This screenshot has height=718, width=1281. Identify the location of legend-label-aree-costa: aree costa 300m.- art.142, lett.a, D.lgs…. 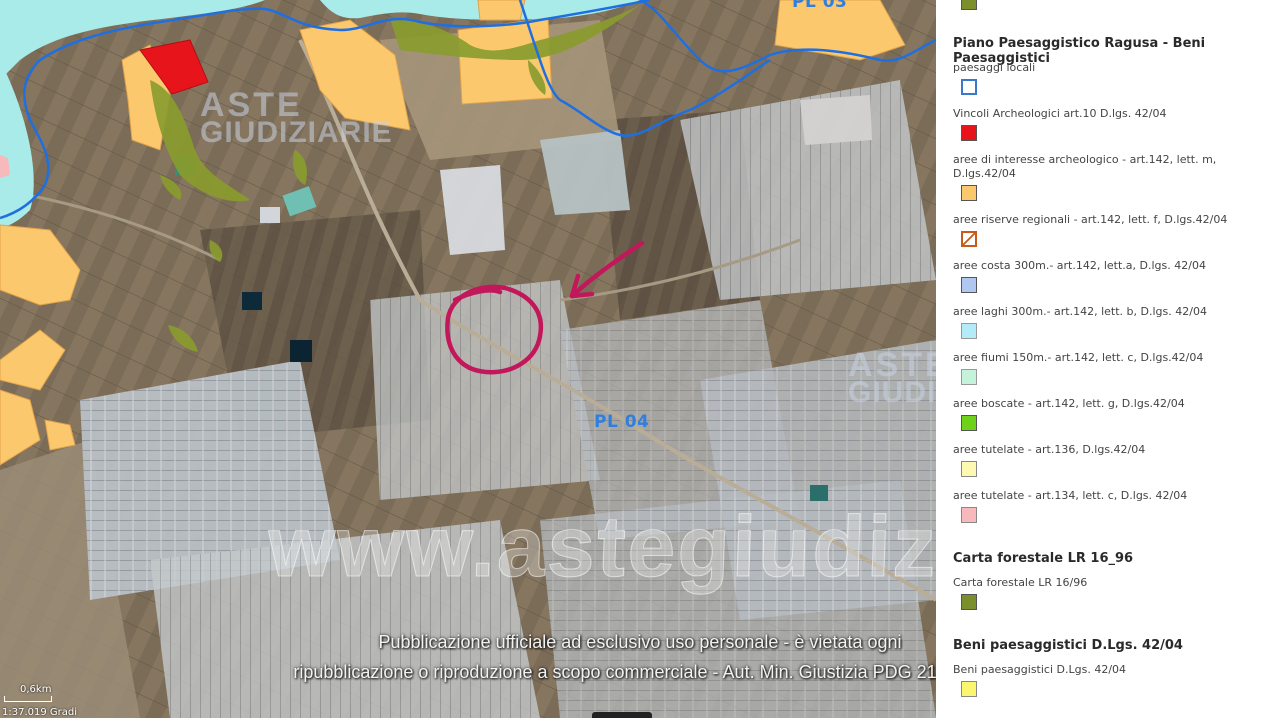
(1079, 265).